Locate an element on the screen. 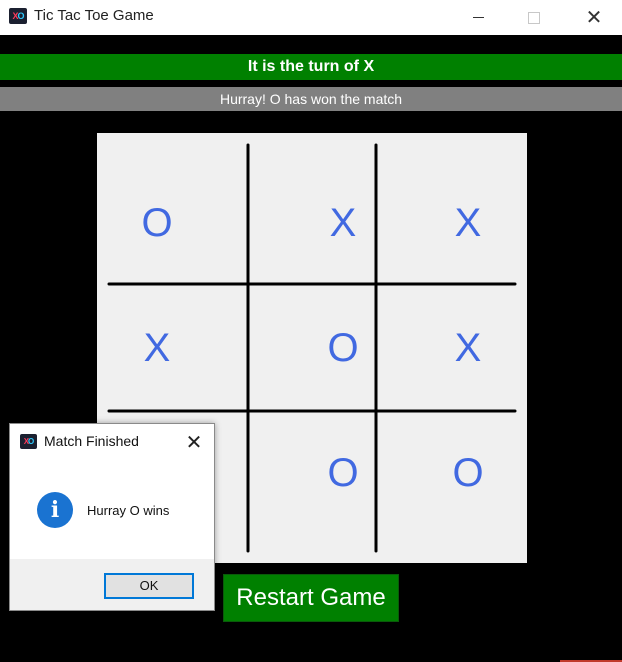 The height and width of the screenshot is (662, 622). title-bar: XO Tic Tac Toe Game ✕ is located at coordinates (311, 17).